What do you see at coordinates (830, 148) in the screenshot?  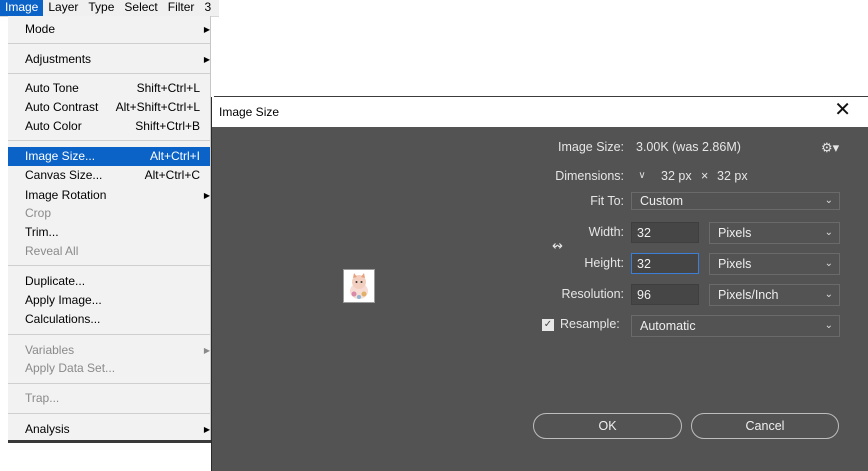 I see `gear-icon: ⚙▾` at bounding box center [830, 148].